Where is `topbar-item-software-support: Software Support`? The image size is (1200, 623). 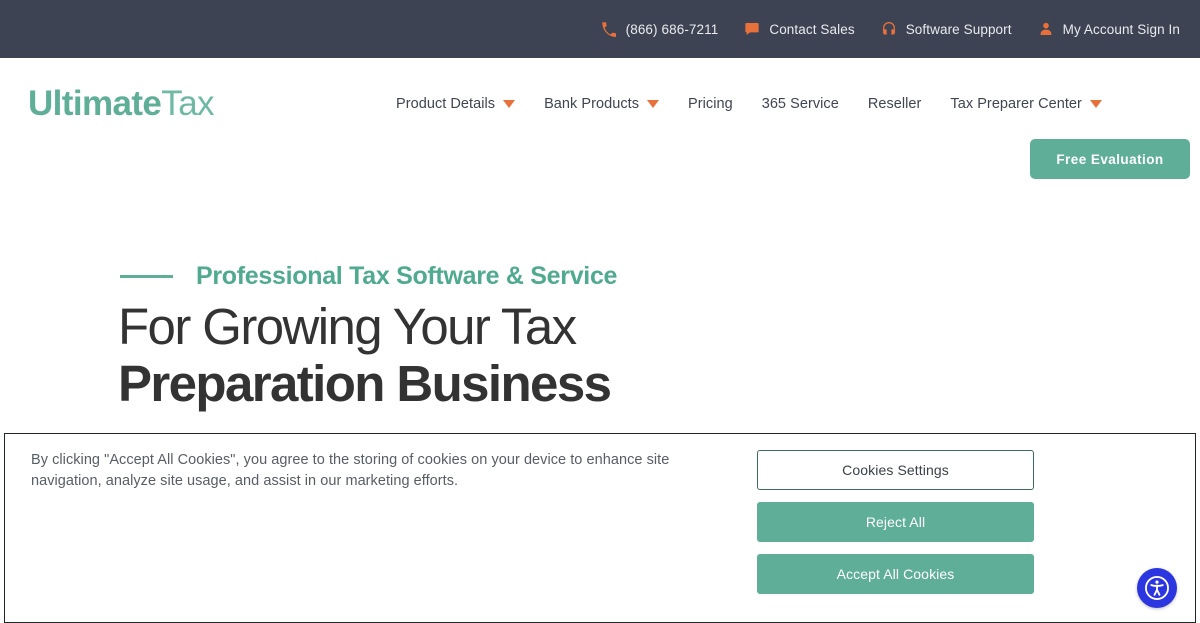
topbar-item-software-support: Software Support is located at coordinates (946, 29).